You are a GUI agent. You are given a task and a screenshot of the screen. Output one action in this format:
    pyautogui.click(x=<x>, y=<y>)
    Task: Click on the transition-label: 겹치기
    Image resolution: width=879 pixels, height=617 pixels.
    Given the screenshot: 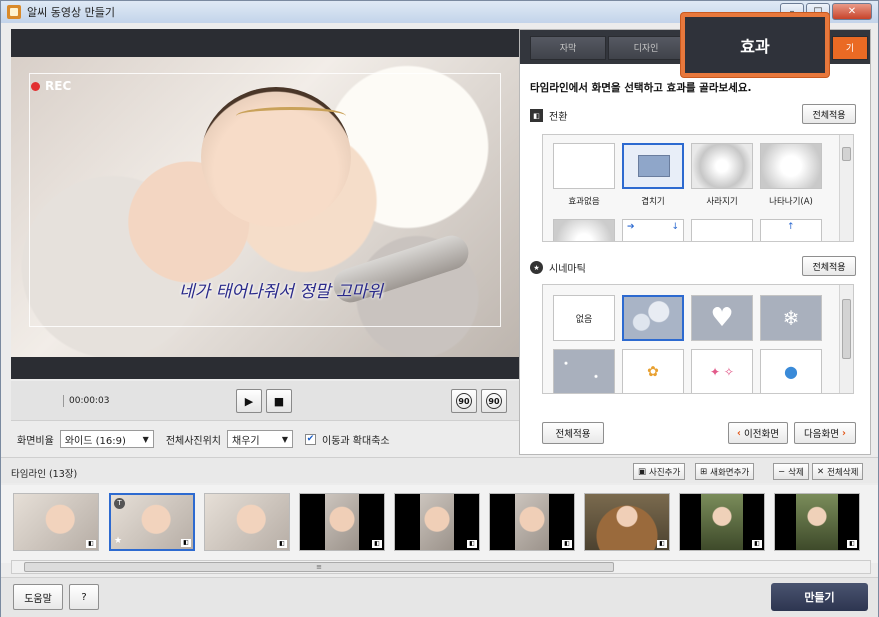 What is the action you would take?
    pyautogui.click(x=653, y=202)
    